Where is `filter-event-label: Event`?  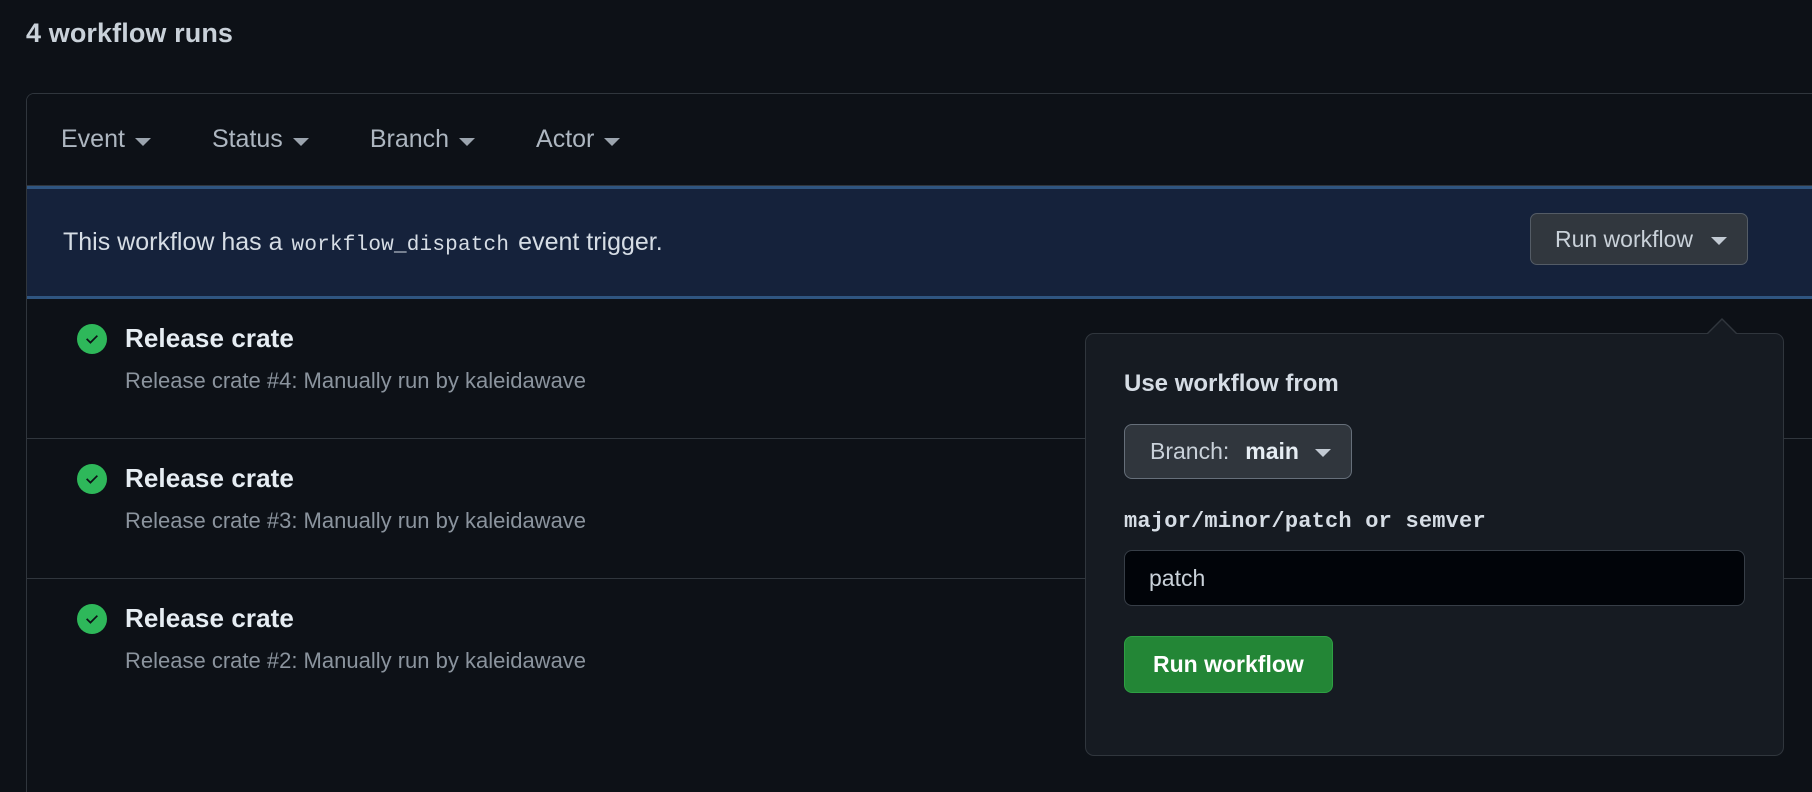 filter-event-label: Event is located at coordinates (93, 139).